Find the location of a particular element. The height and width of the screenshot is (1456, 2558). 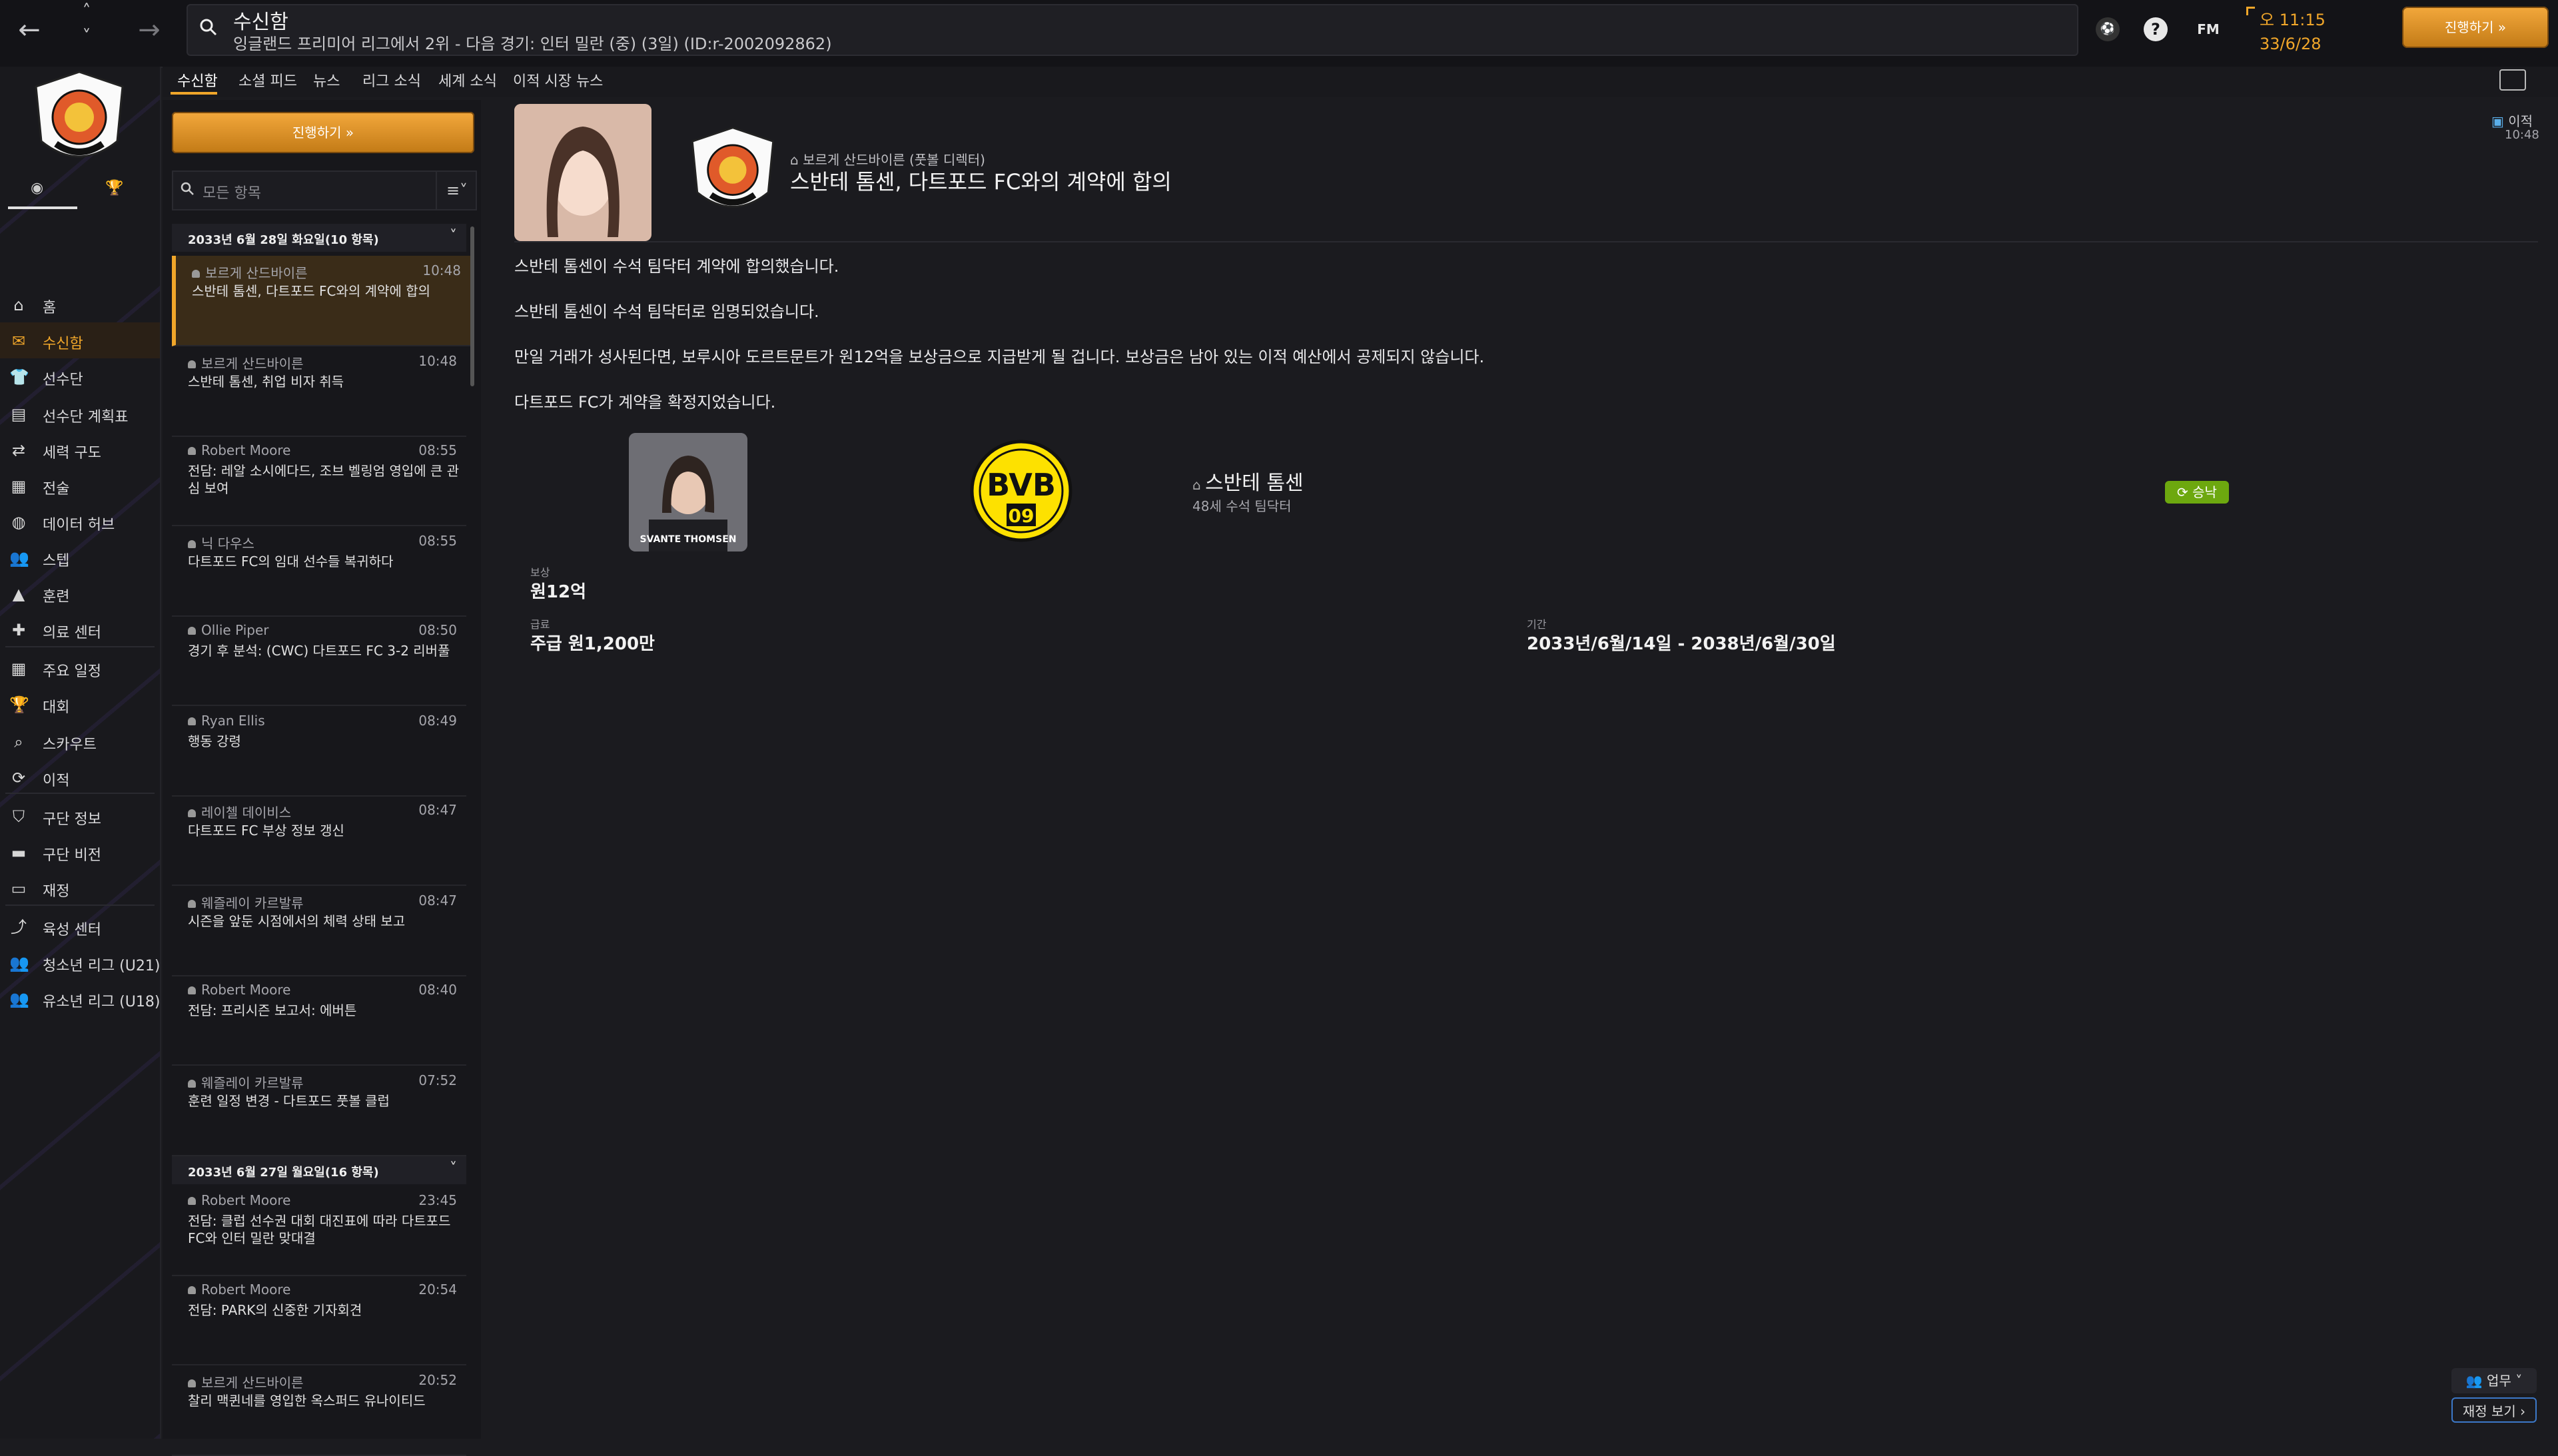

duty-label: 업무 is located at coordinates (2499, 1381).